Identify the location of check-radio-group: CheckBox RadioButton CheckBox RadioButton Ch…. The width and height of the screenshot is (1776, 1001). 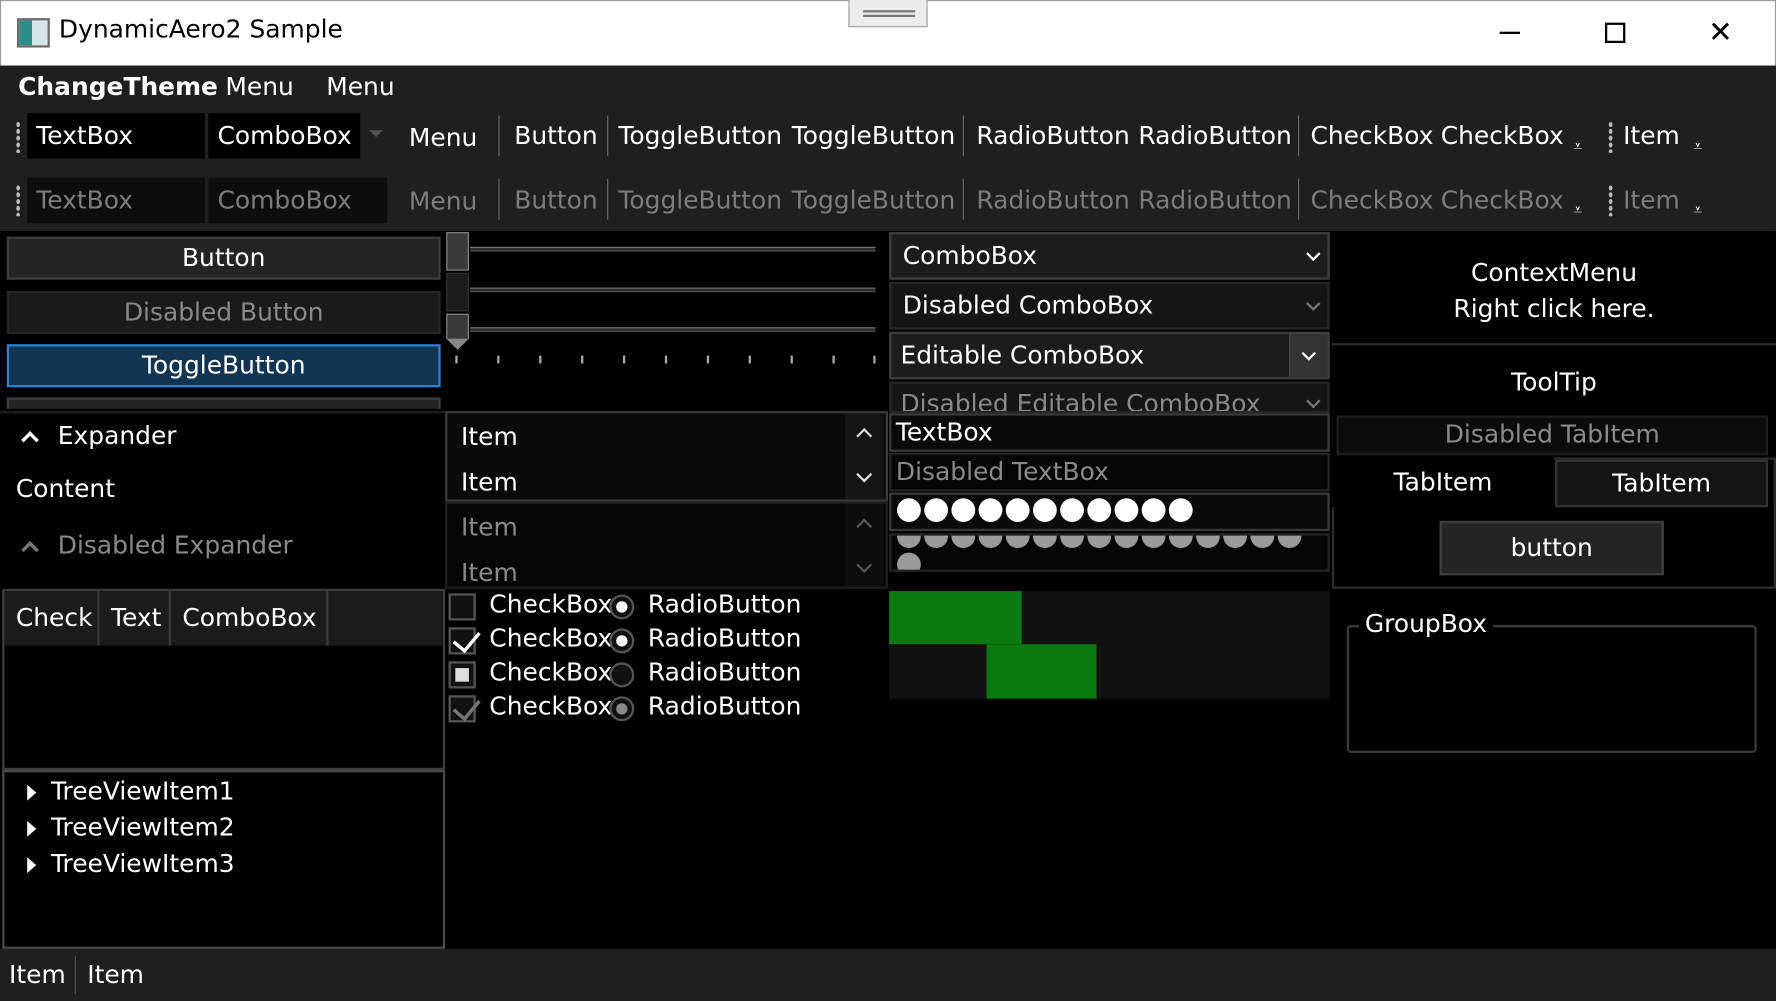
(667, 657).